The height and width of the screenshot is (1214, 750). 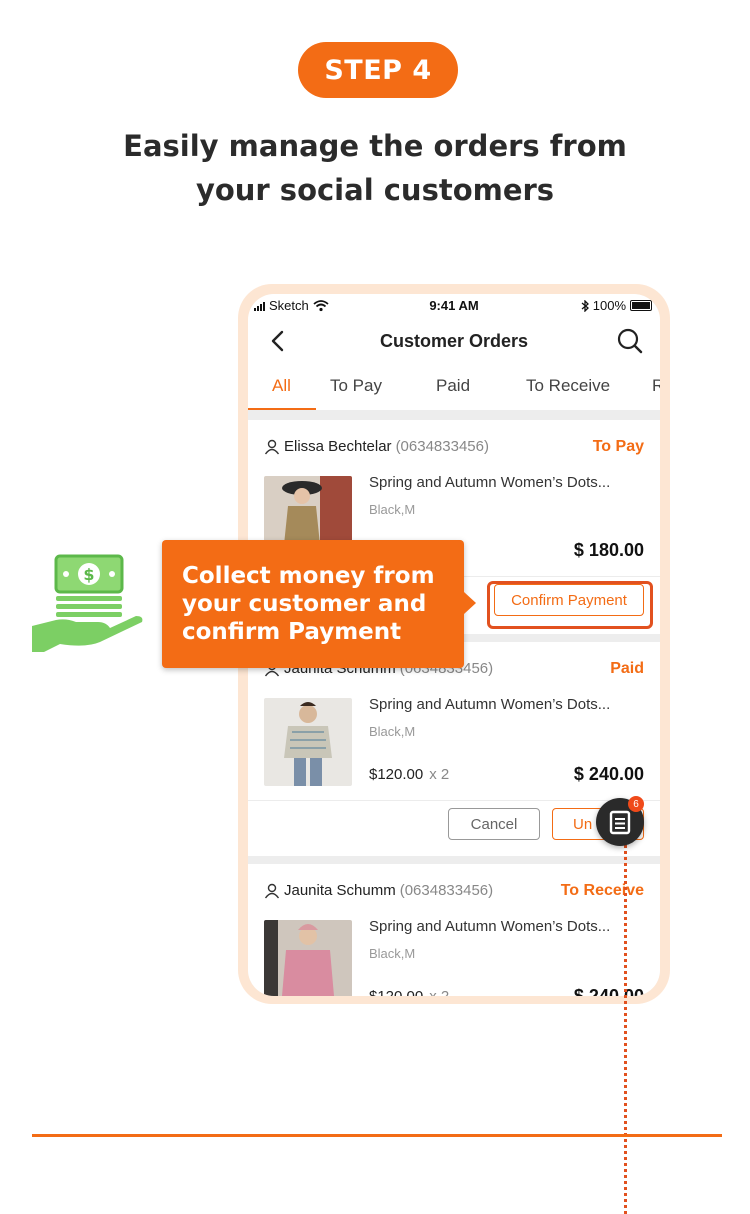 What do you see at coordinates (627, 668) in the screenshot?
I see `order-status: Paid` at bounding box center [627, 668].